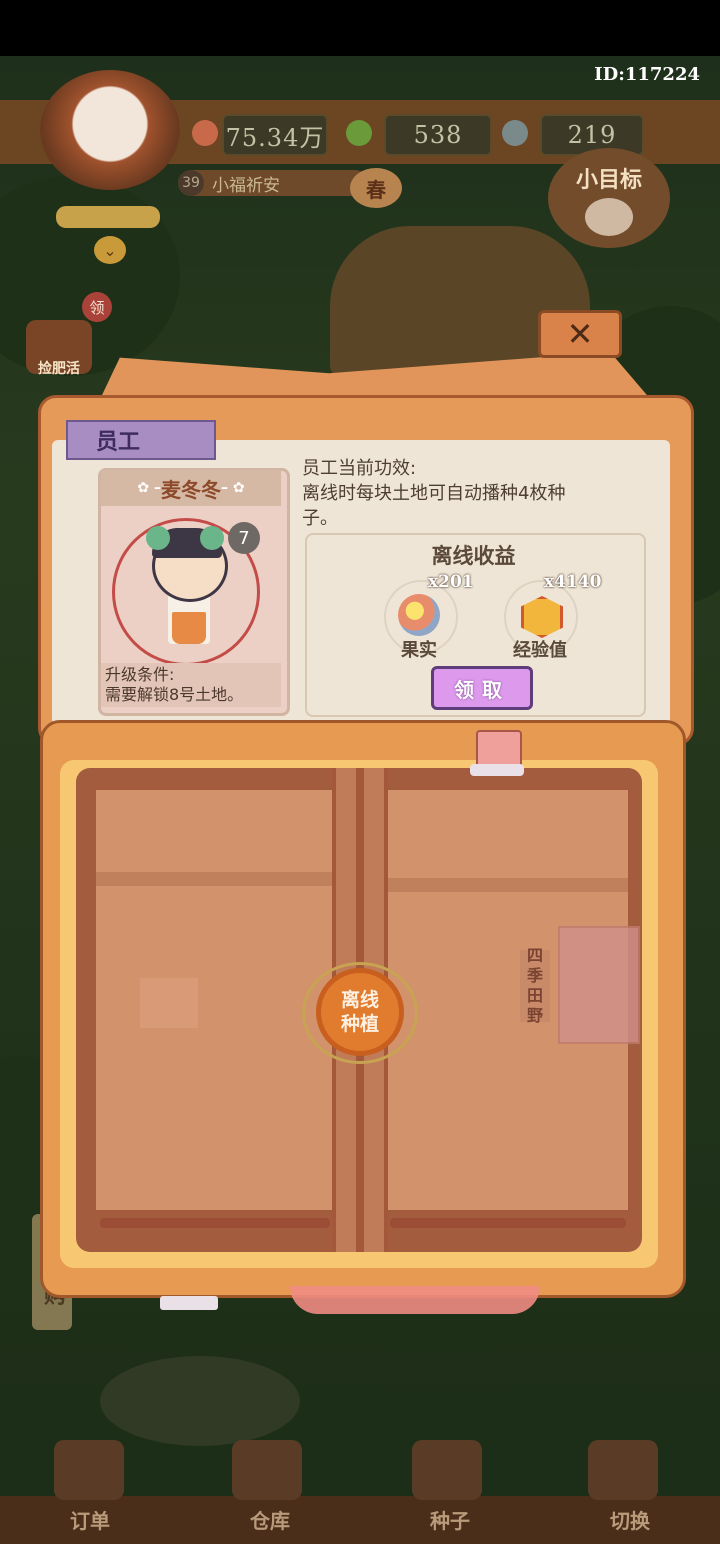 Image resolution: width=720 pixels, height=1544 pixels. I want to click on fruit-quantity: x201, so click(451, 582).